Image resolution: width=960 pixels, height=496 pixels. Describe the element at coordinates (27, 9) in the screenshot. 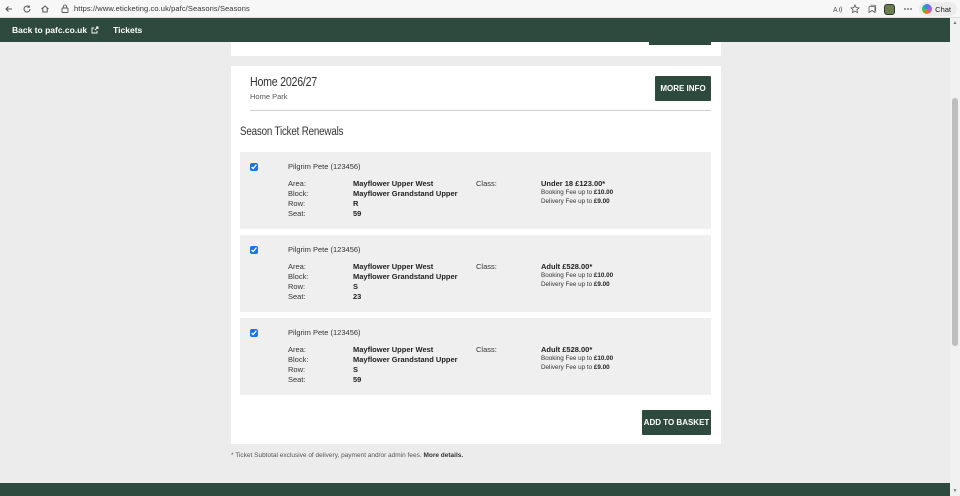

I see `refresh-icon` at that location.